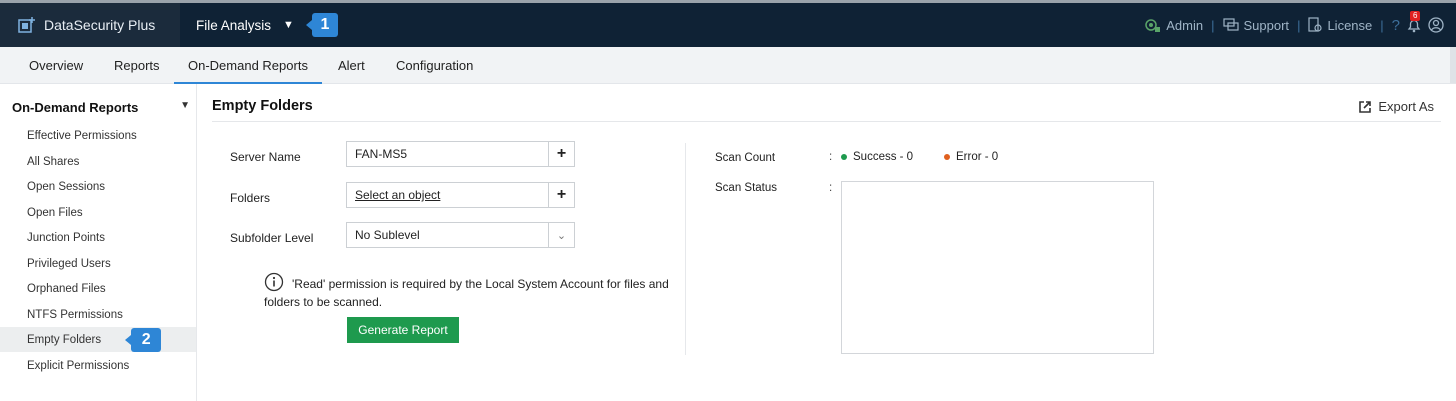 Image resolution: width=1456 pixels, height=401 pixels. I want to click on add-folder-button: +, so click(561, 195).